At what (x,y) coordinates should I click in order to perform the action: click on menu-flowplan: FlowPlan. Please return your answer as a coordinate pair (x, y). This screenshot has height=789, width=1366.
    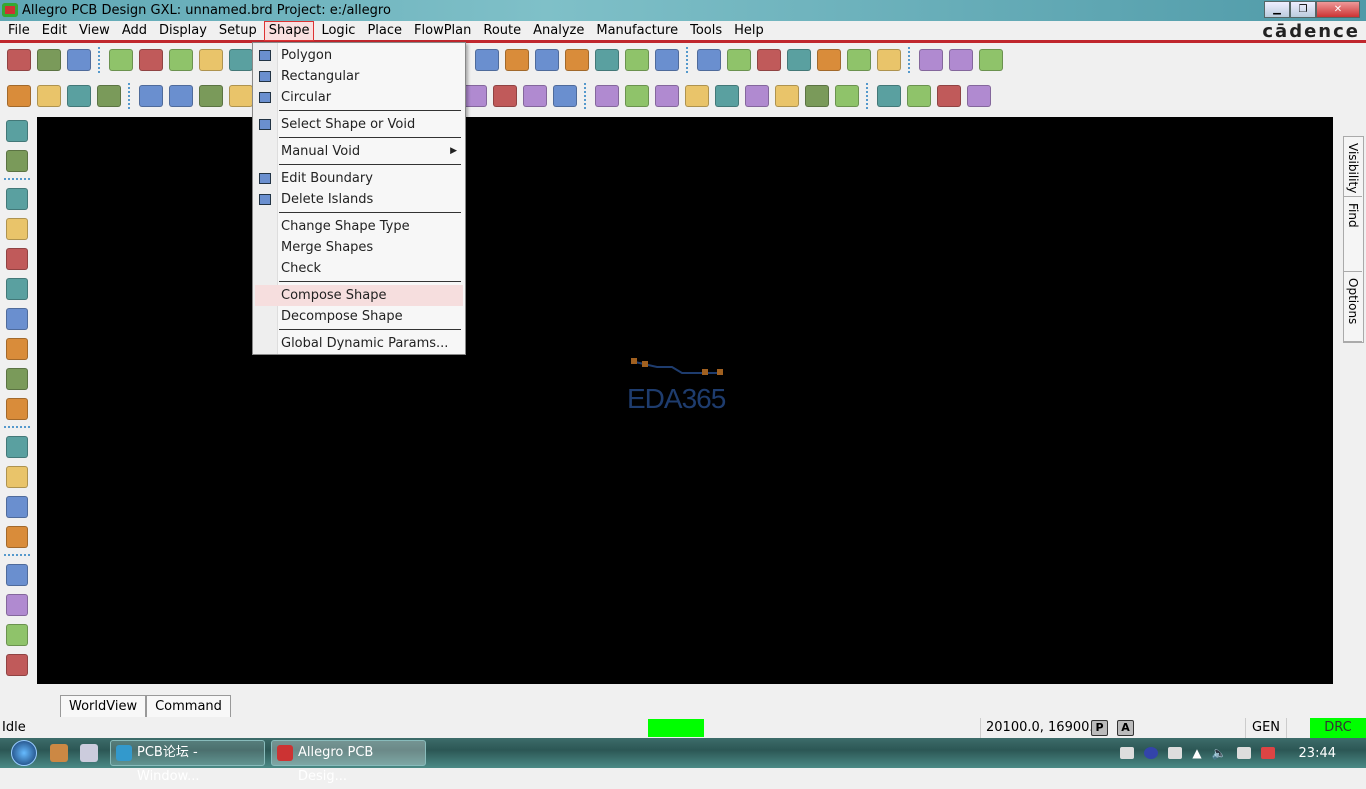
    Looking at the image, I should click on (442, 31).